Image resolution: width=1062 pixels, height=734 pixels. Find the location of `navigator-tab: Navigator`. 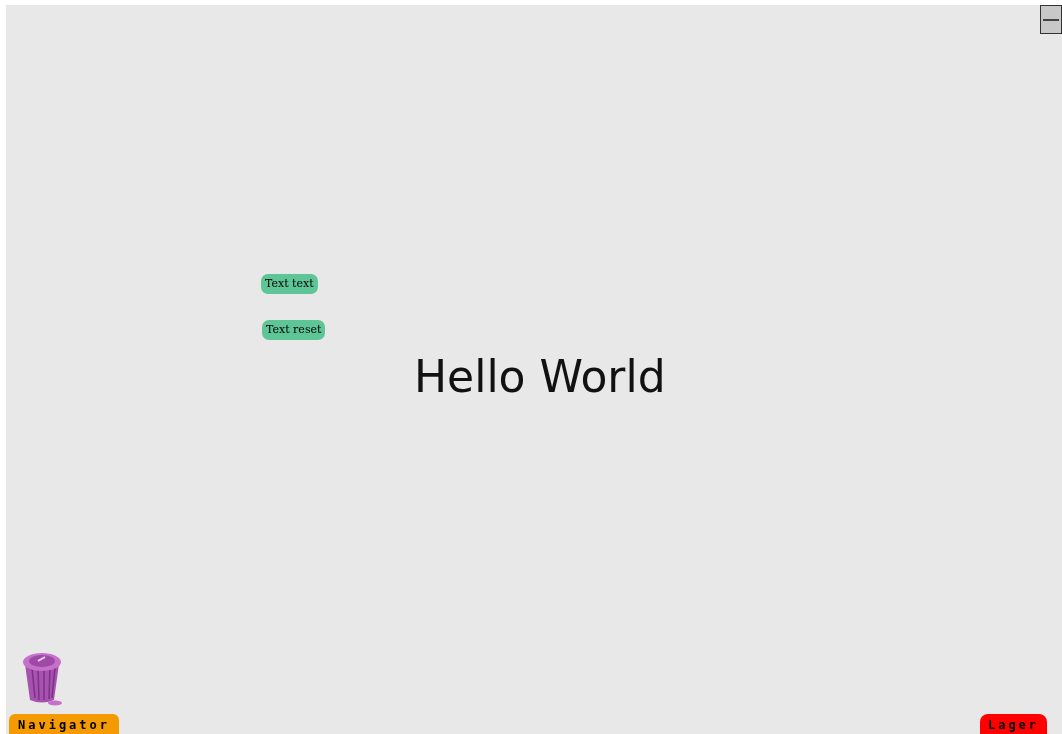

navigator-tab: Navigator is located at coordinates (64, 724).